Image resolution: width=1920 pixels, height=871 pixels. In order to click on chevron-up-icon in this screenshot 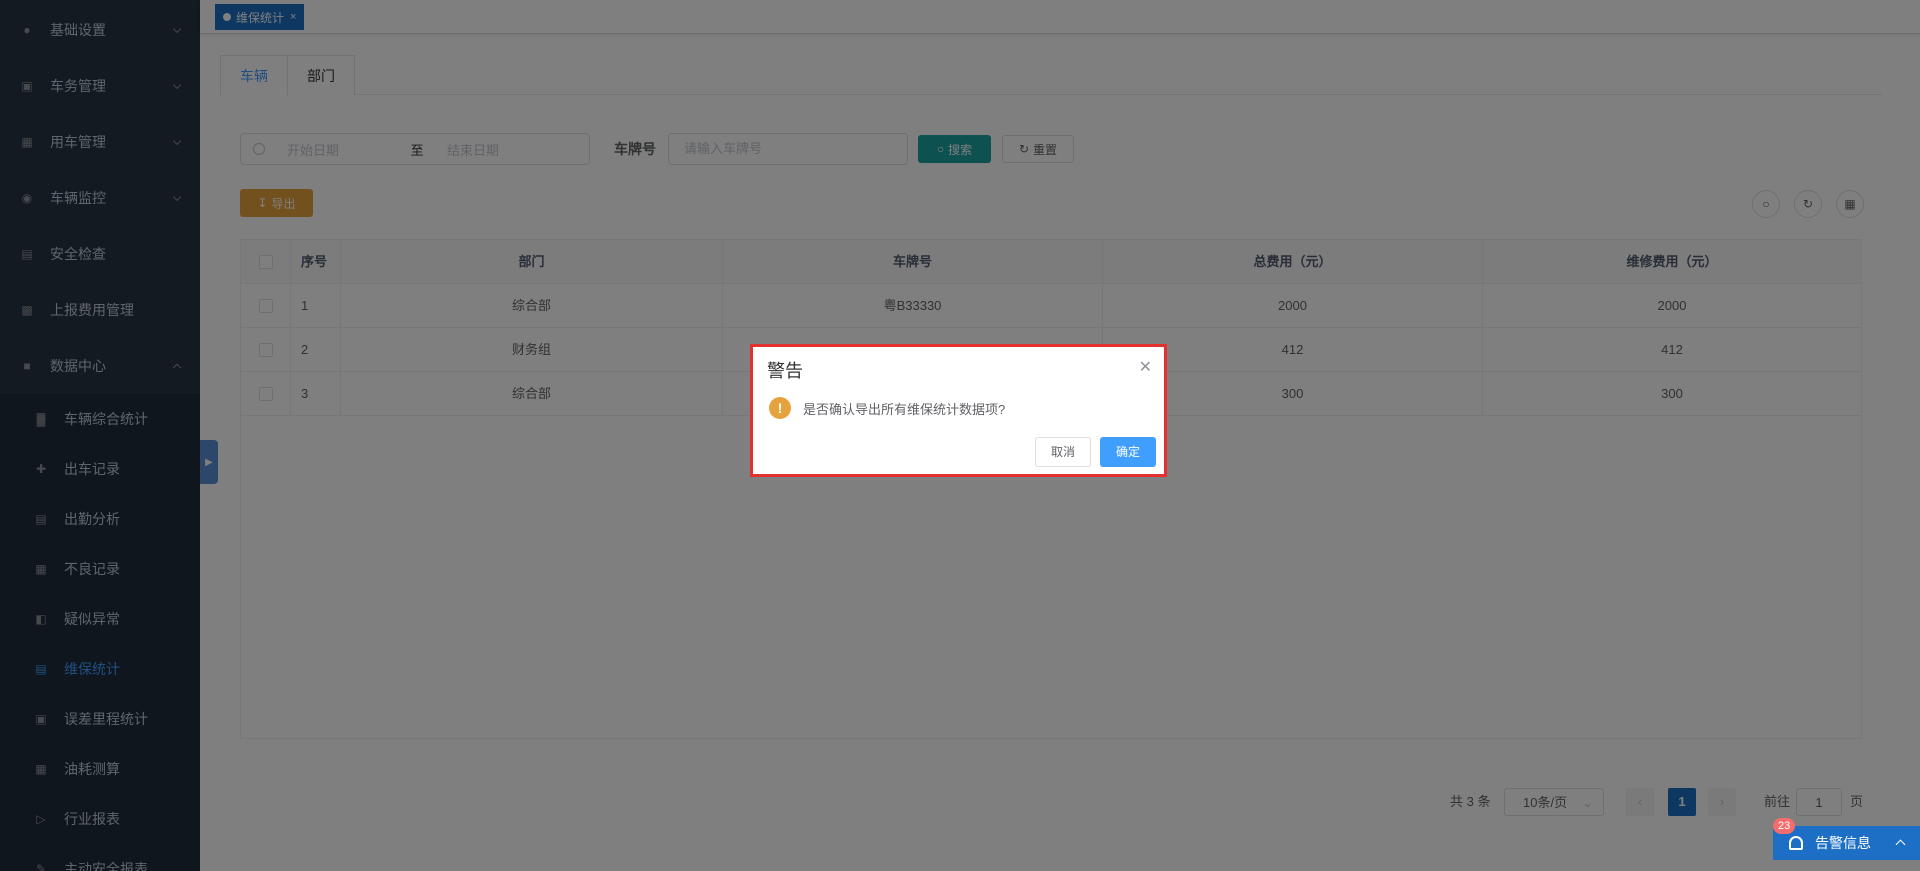, I will do `click(1900, 844)`.